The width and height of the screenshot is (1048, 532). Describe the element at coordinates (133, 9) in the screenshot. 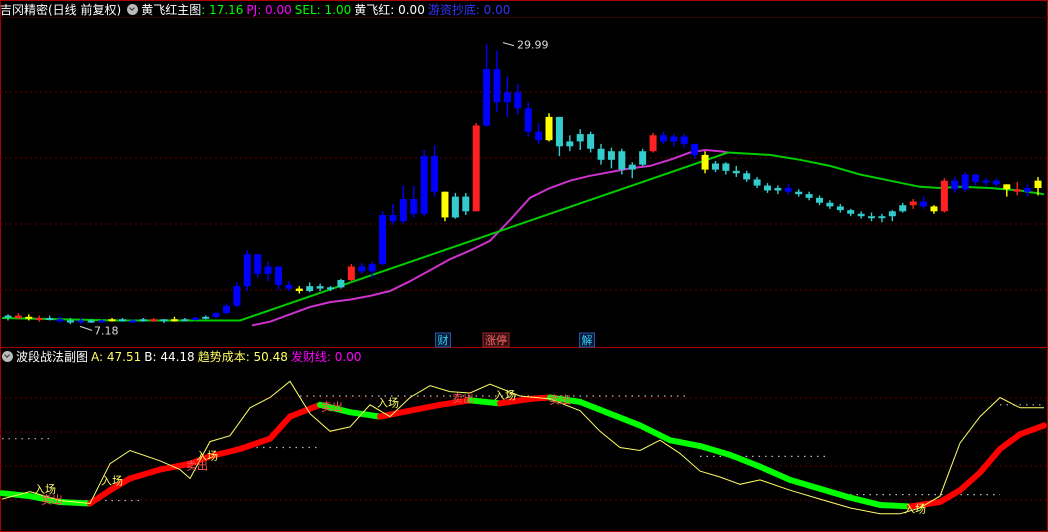

I see `indicator-menu-icon` at that location.